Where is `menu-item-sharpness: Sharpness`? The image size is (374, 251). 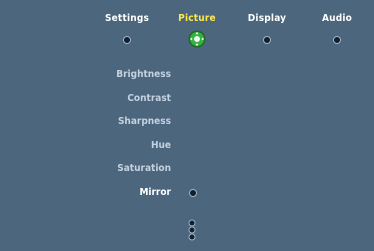
menu-item-sharpness: Sharpness is located at coordinates (187, 127).